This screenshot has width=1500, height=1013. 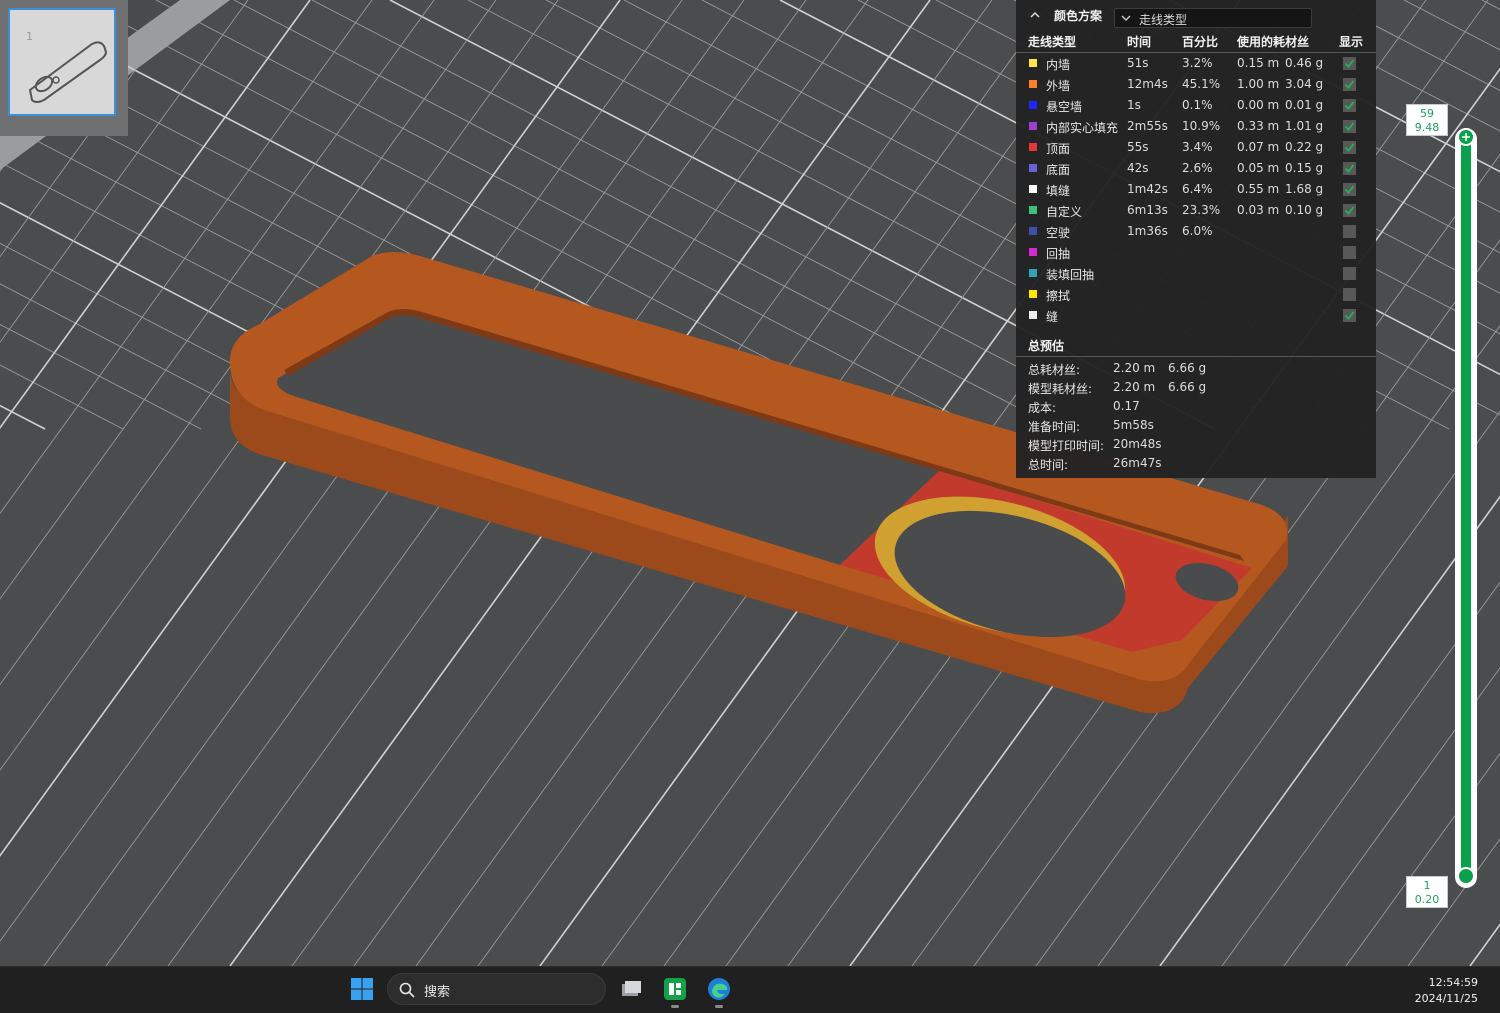 What do you see at coordinates (1196, 168) in the screenshot?
I see `feature-row: 底面 42s 2.6% 0.05 m 0.15 g` at bounding box center [1196, 168].